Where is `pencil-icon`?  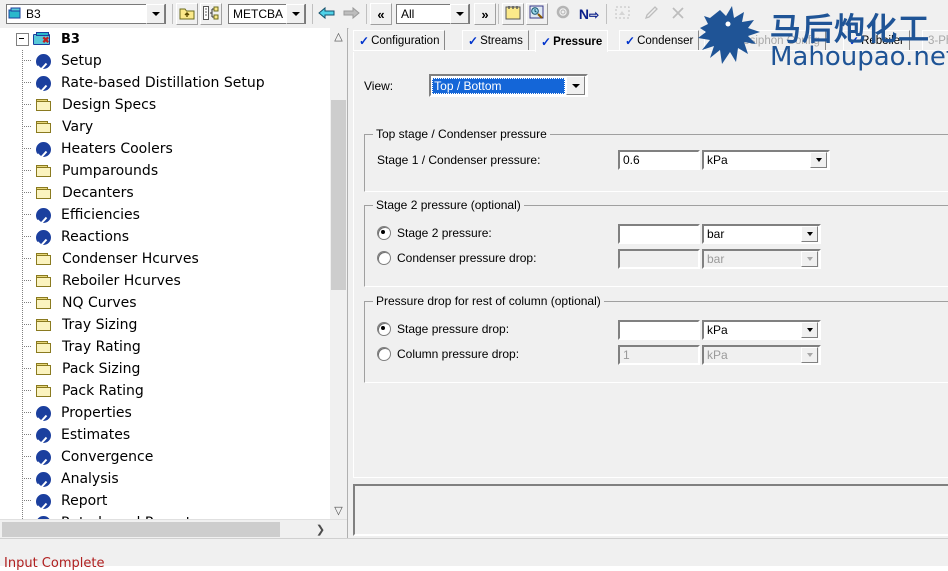
pencil-icon is located at coordinates (652, 14).